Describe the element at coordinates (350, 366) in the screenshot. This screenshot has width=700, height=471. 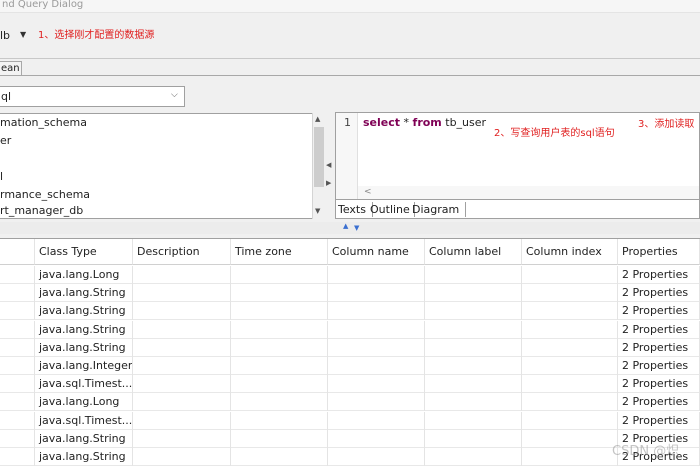
I see `table-row: java.lang.Integer 2 Properties` at that location.